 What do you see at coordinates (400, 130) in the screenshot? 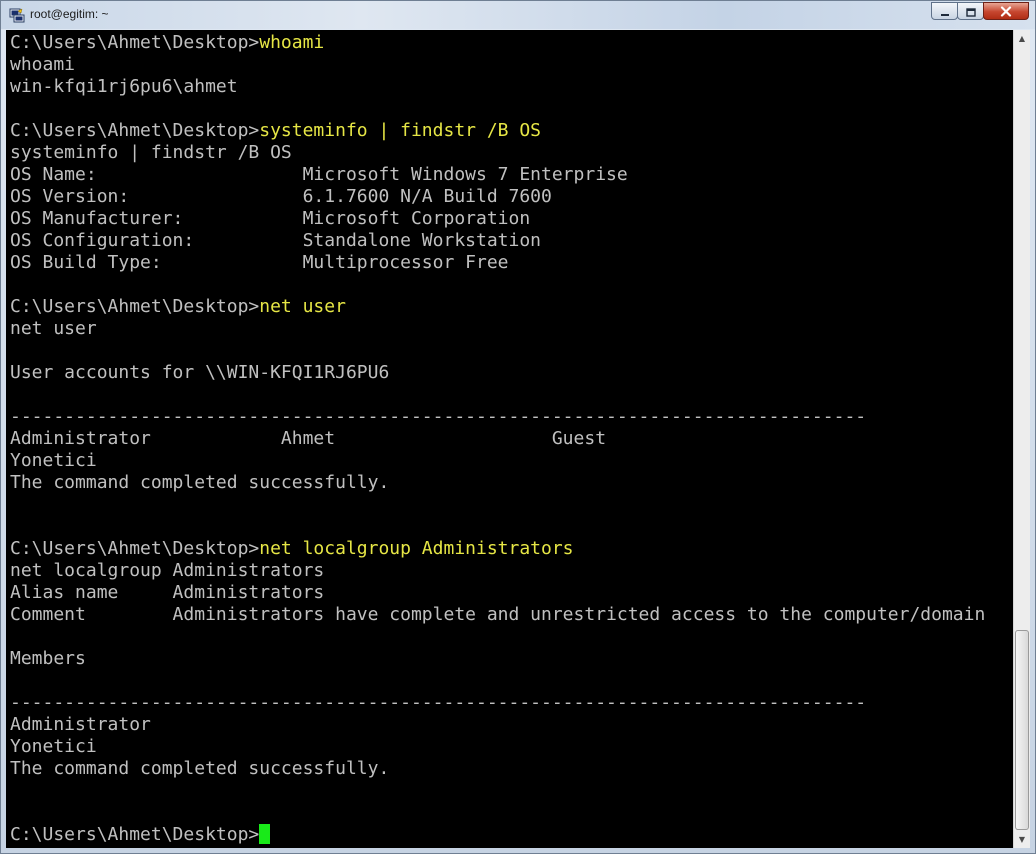
I see `terminal-command: systeminfo | findstr /B OS` at bounding box center [400, 130].